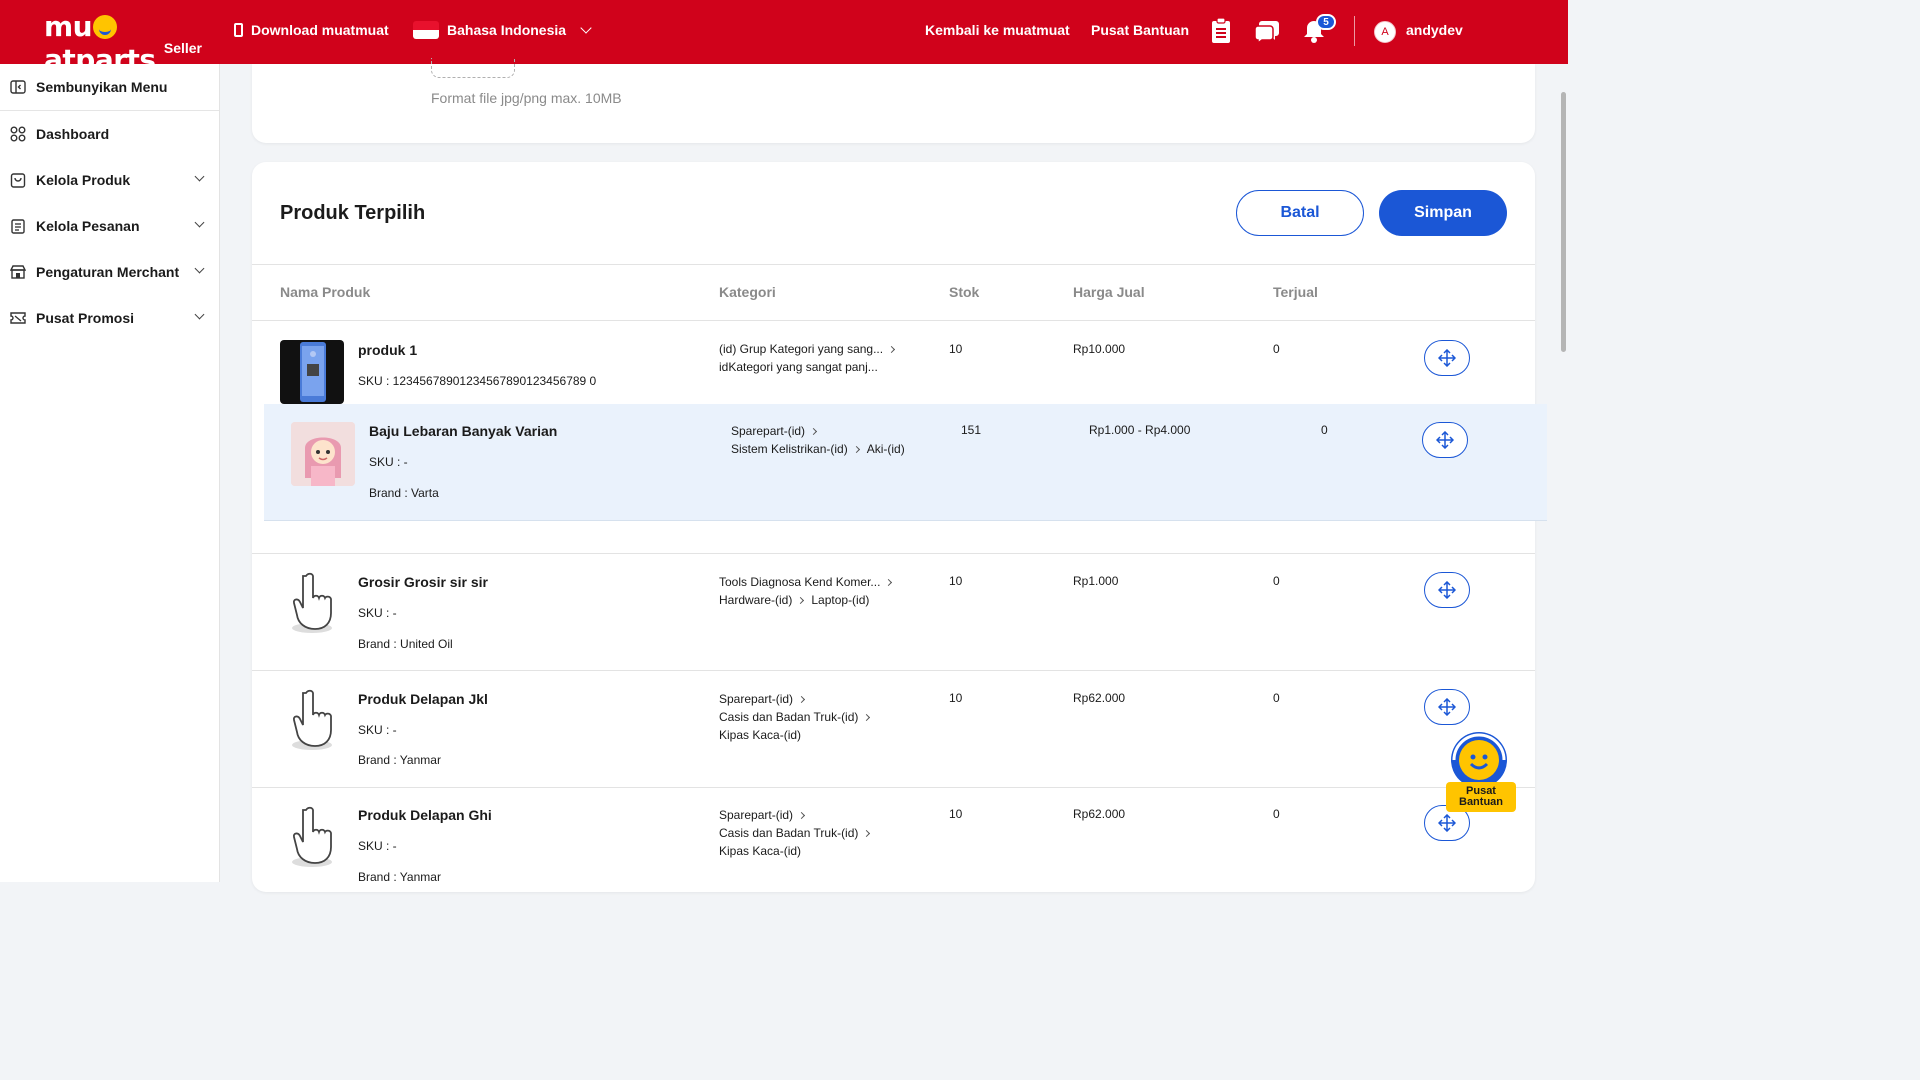 Image resolution: width=1920 pixels, height=1080 pixels. Describe the element at coordinates (182, 48) in the screenshot. I see `logo-subtitle: Seller` at that location.